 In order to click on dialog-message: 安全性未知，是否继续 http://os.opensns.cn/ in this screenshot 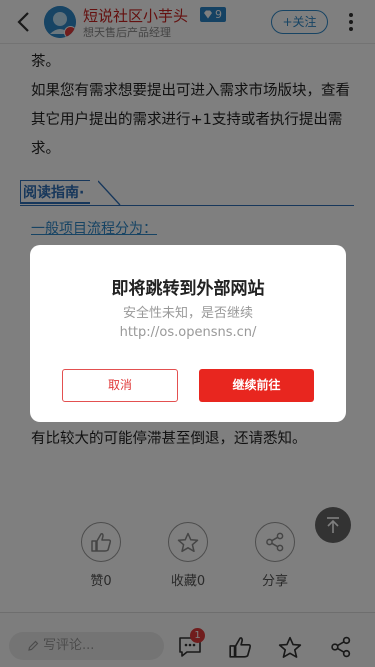, I will do `click(188, 323)`.